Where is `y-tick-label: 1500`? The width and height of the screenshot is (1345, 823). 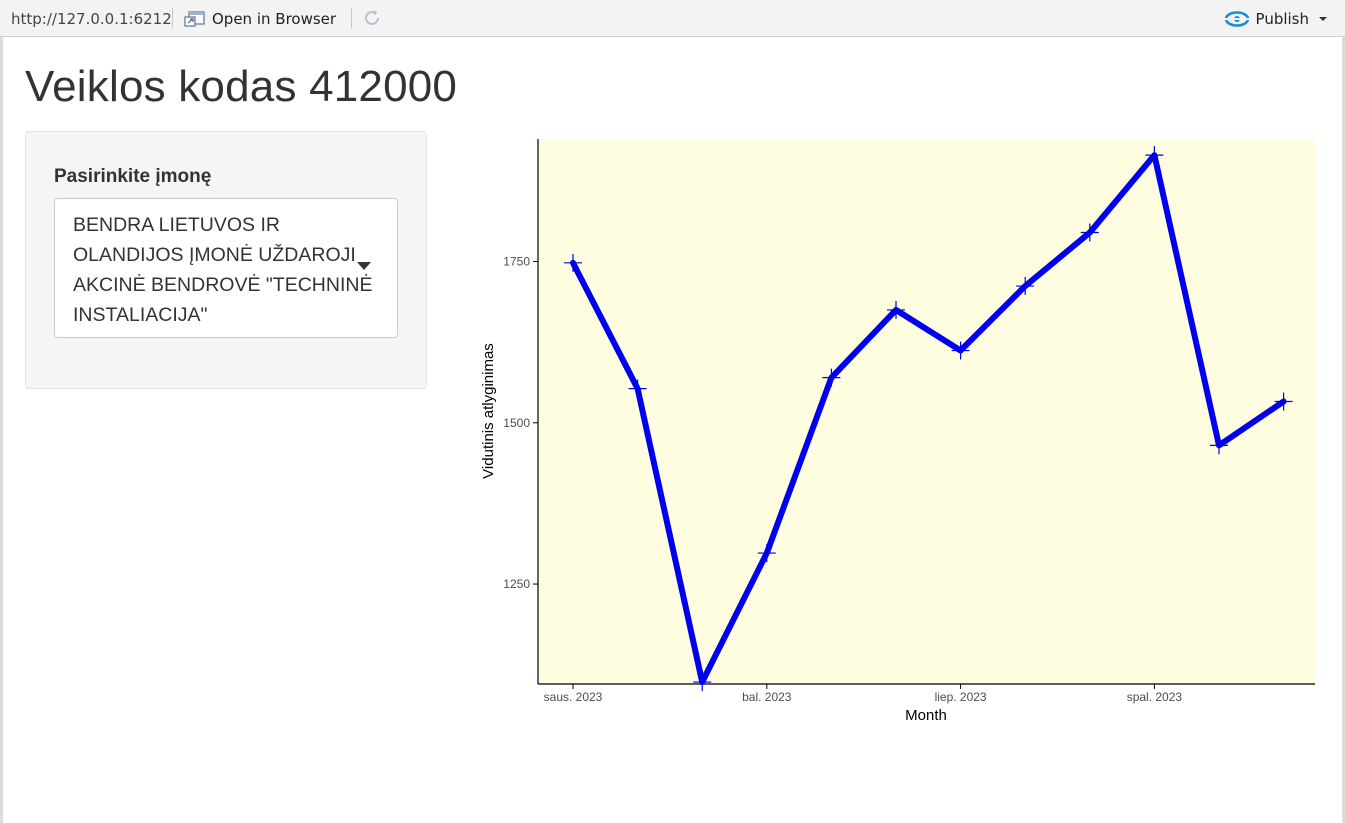
y-tick-label: 1500 is located at coordinates (516, 423).